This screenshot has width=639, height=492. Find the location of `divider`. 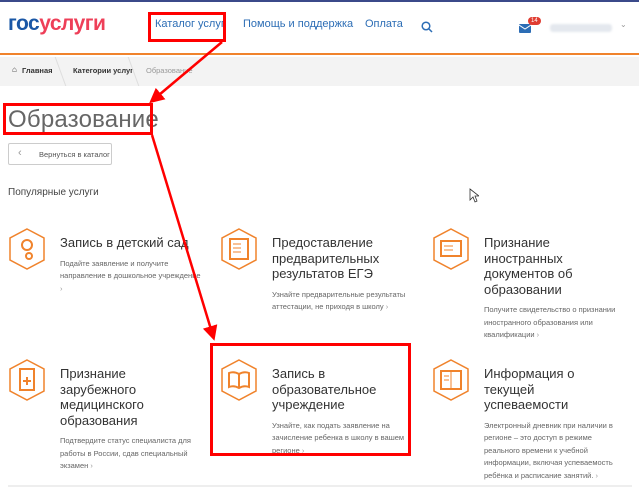

divider is located at coordinates (320, 486).